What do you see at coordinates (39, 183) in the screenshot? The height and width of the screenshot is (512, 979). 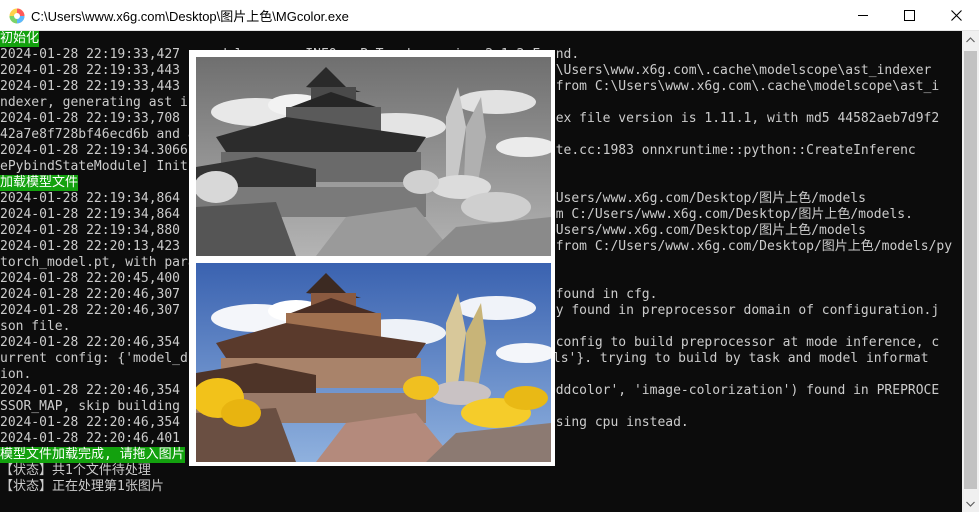 I see `console-line-section: 加载模型文件` at bounding box center [39, 183].